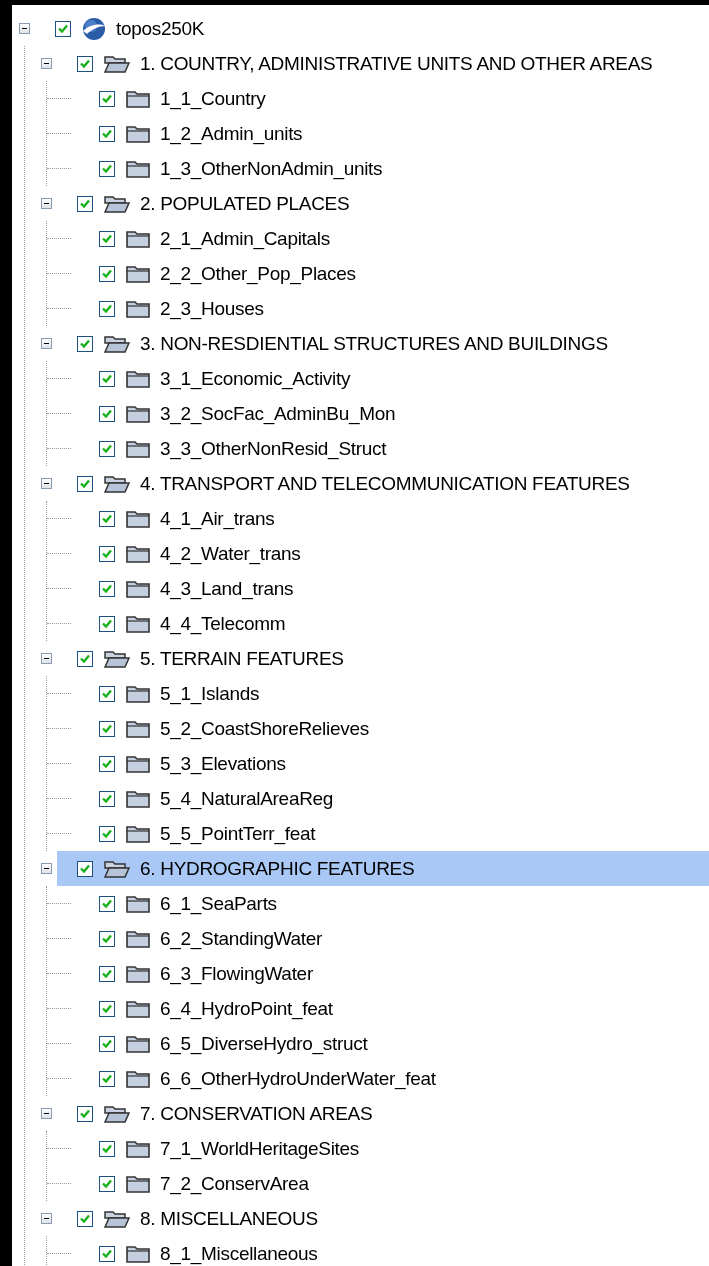 This screenshot has width=709, height=1266. I want to click on layer-name: 3_2_SocFac_AdminBu_Mon, so click(278, 413).